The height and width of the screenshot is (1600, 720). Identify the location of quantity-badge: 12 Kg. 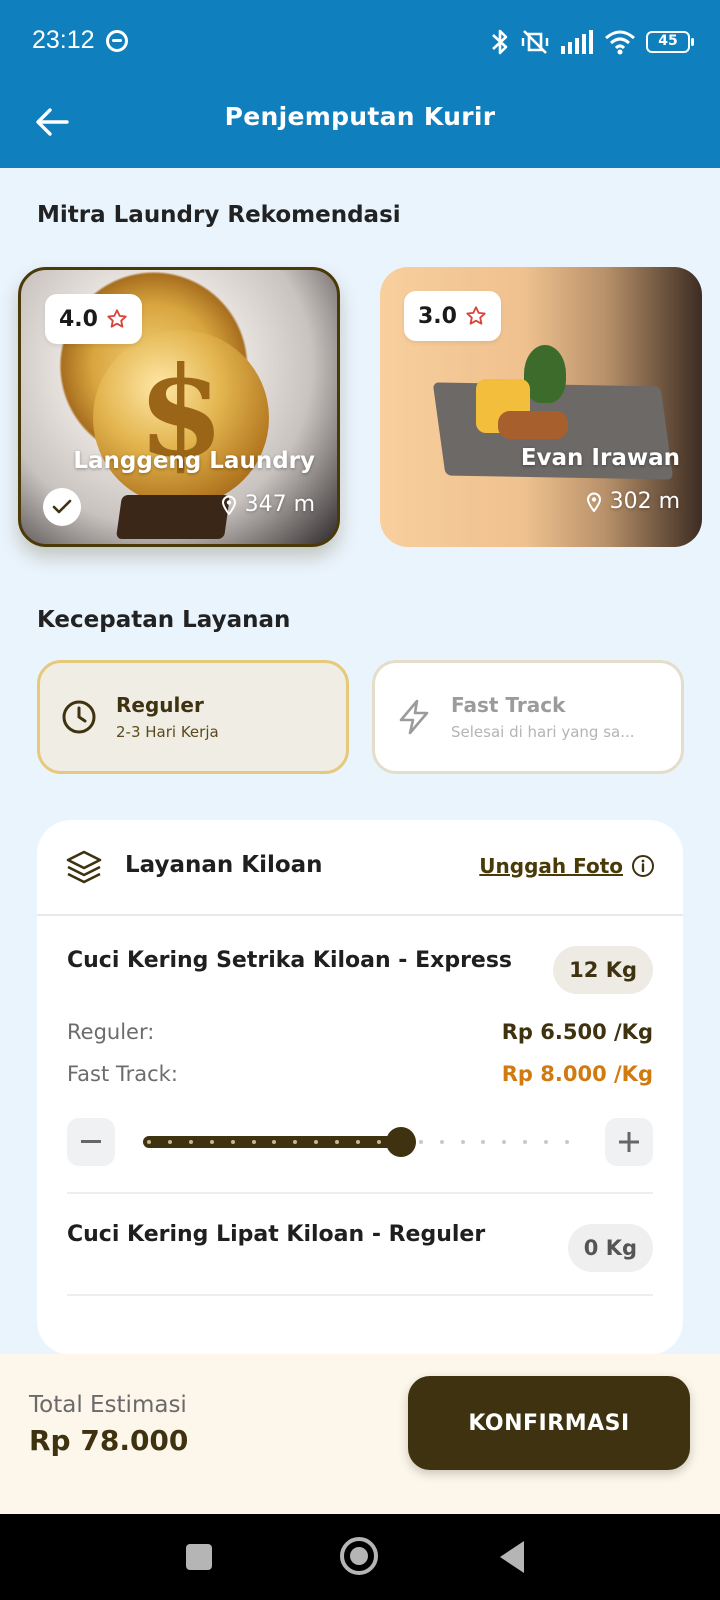
(603, 970).